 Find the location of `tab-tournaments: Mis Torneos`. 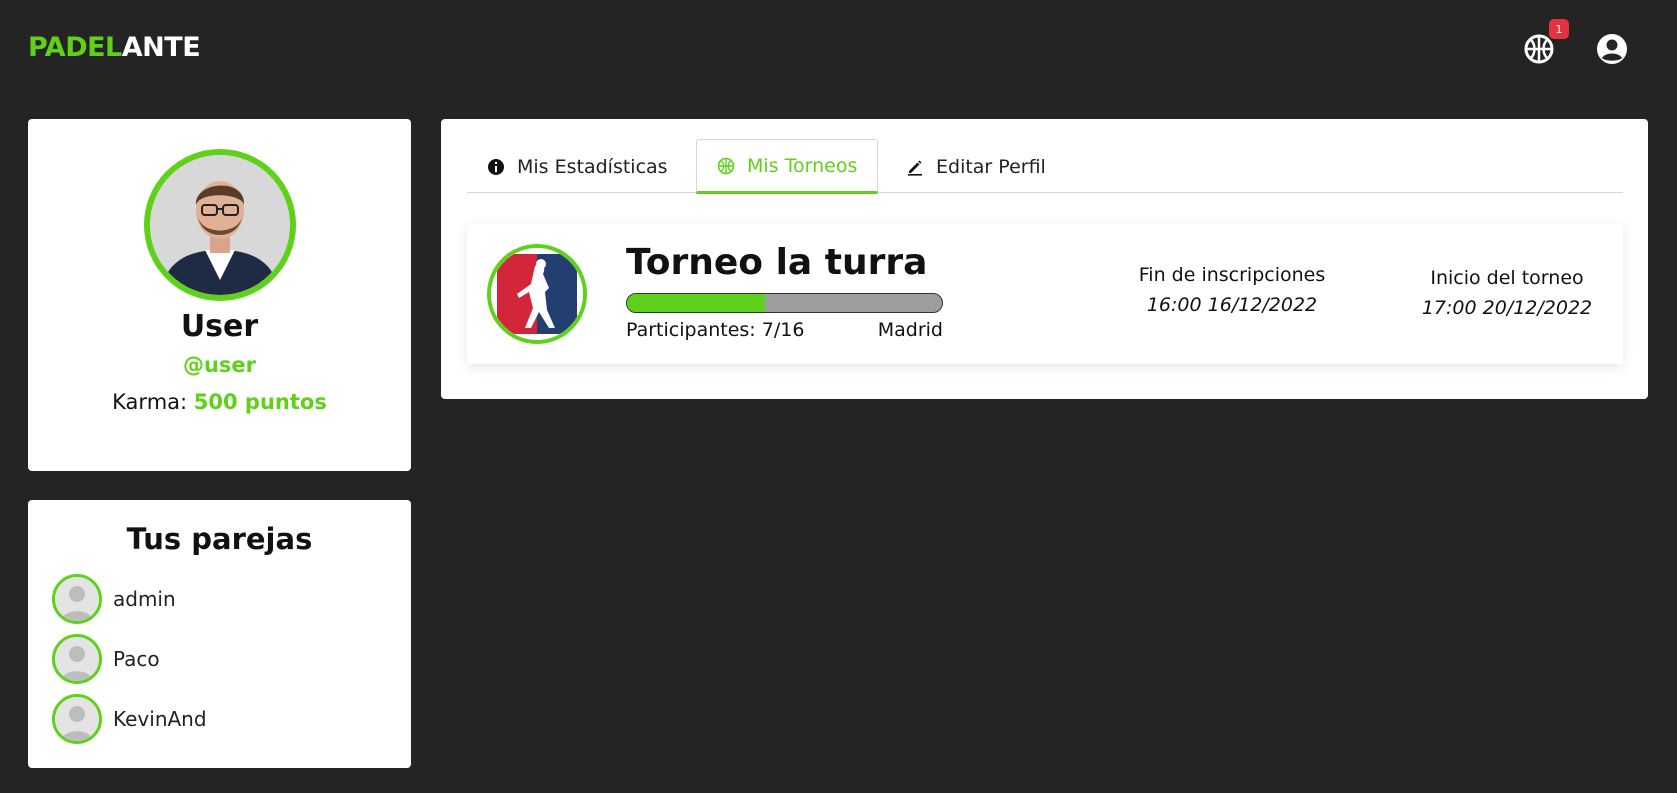

tab-tournaments: Mis Torneos is located at coordinates (787, 166).